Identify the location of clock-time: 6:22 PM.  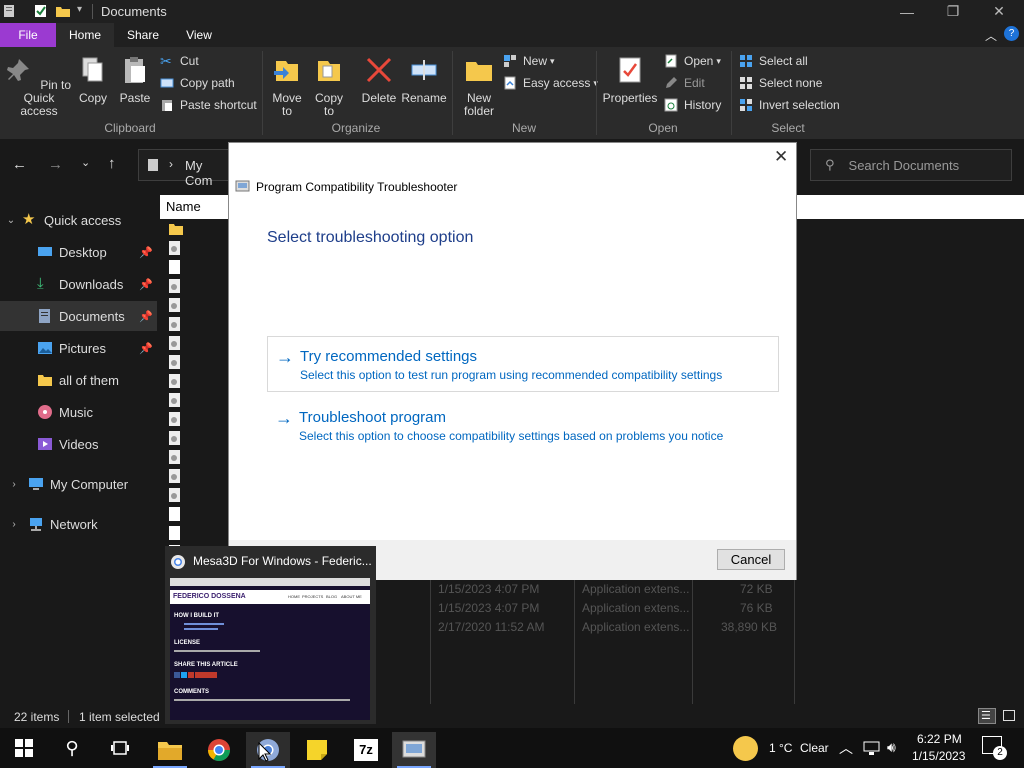
(939, 739).